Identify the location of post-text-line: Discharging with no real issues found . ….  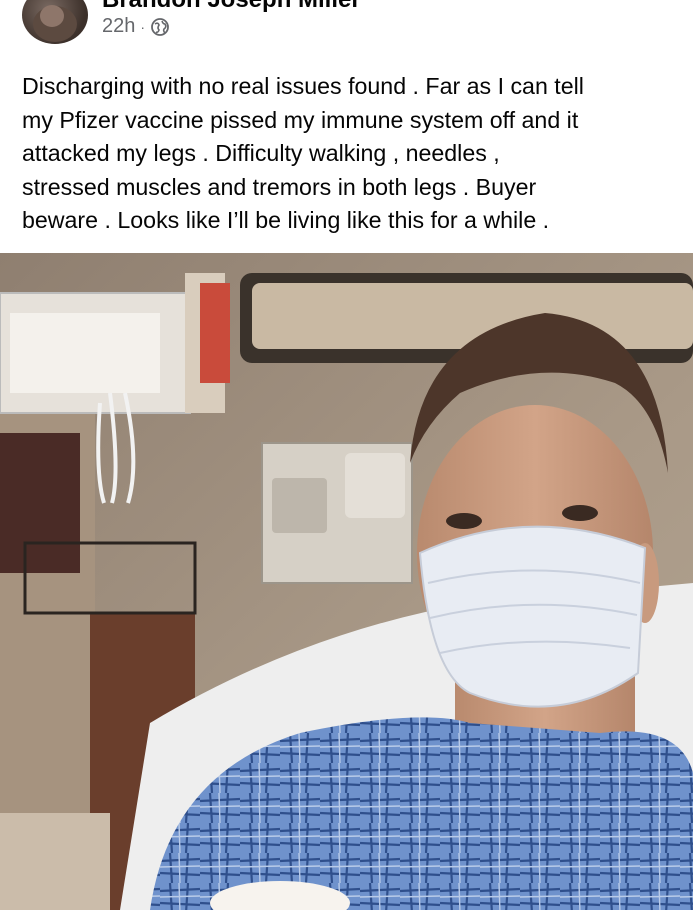
(303, 86).